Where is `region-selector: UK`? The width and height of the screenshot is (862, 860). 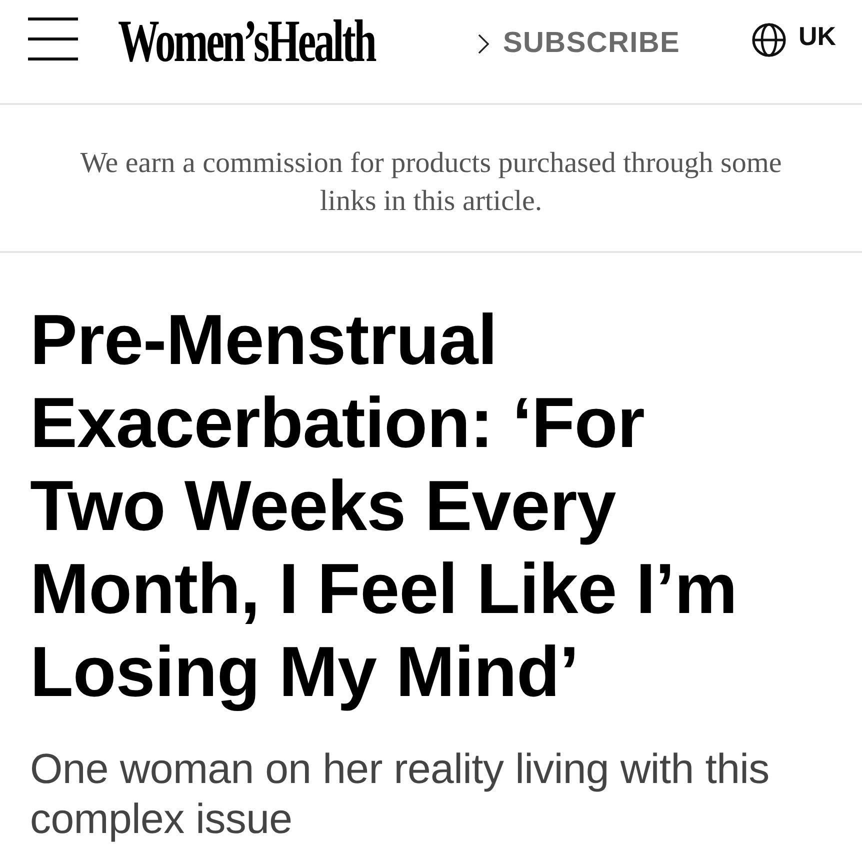 region-selector: UK is located at coordinates (794, 39).